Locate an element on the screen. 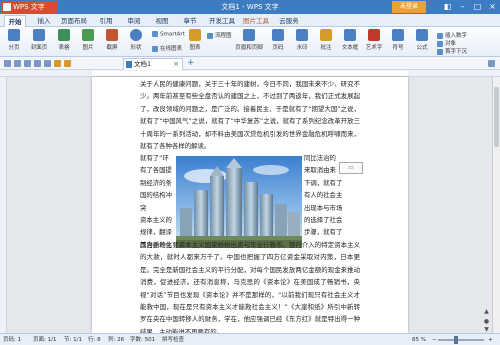 The width and height of the screenshot is (500, 345). document-tab: 文档1 × is located at coordinates (153, 64).